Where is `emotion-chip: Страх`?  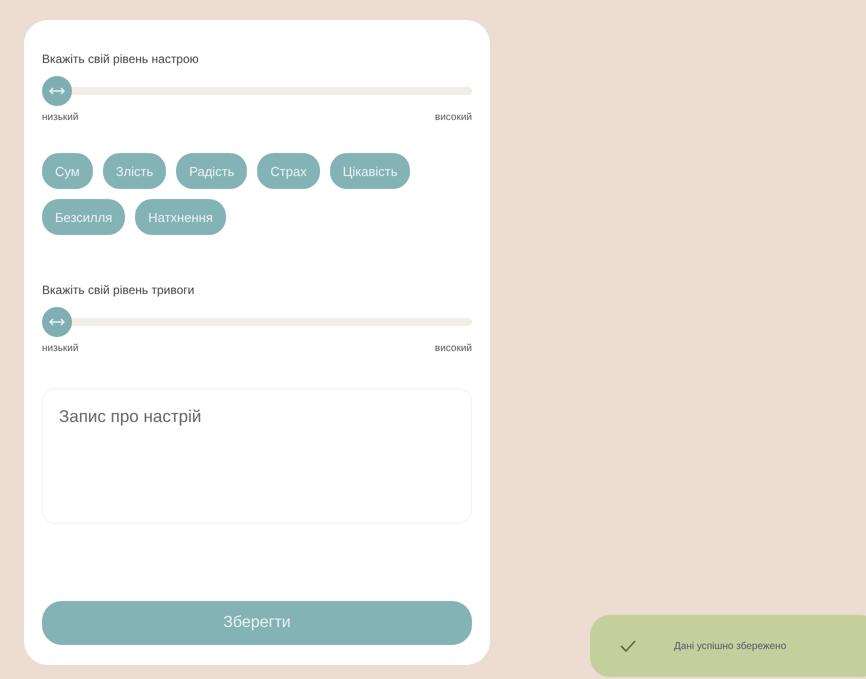
emotion-chip: Страх is located at coordinates (288, 171).